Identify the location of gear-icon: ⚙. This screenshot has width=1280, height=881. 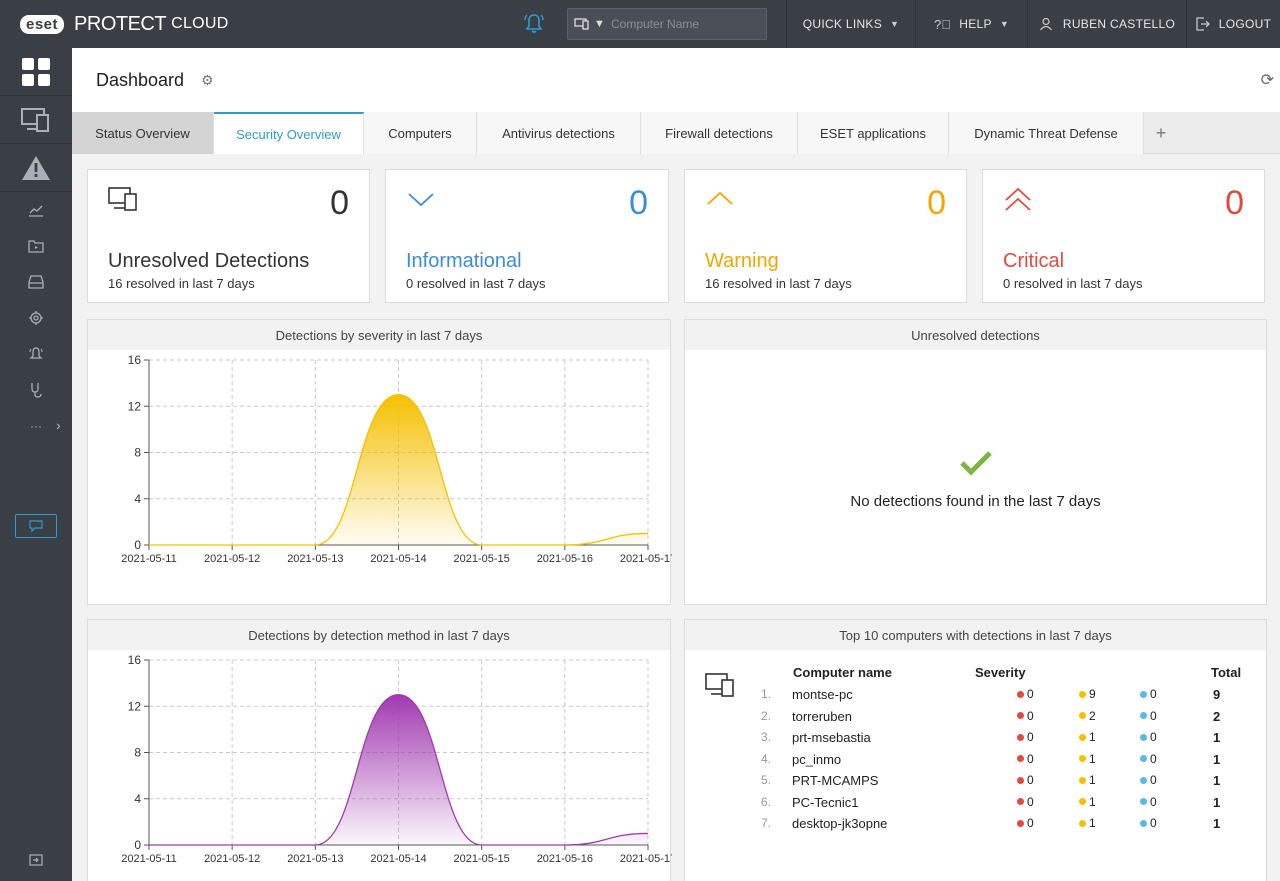
(207, 80).